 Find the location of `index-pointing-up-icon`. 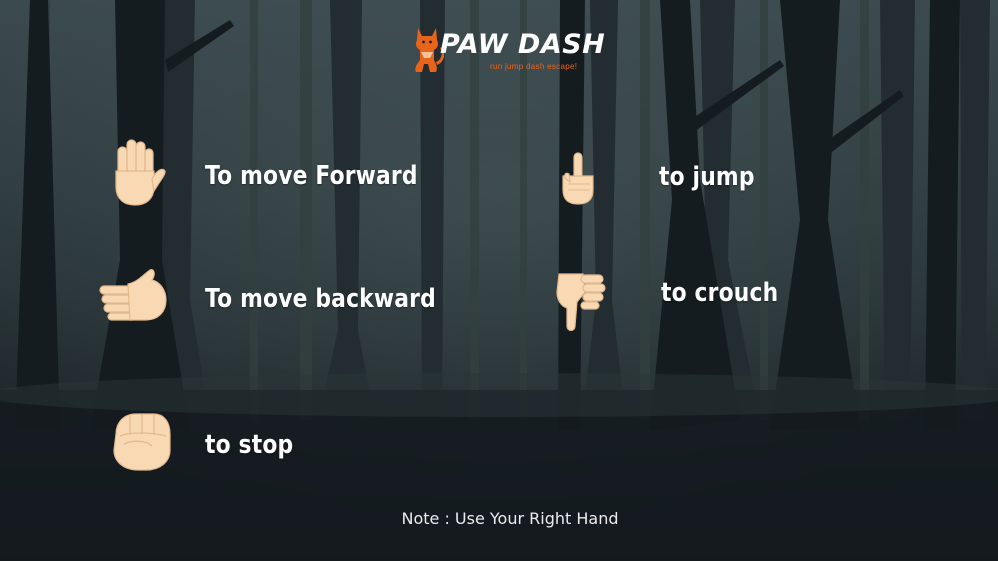

index-pointing-up-icon is located at coordinates (578, 178).